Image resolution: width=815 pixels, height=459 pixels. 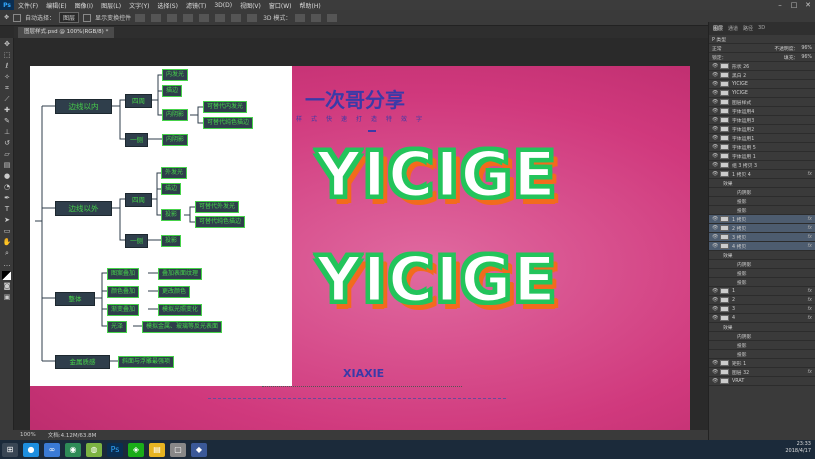 I want to click on system-clock: 23:33 2018/4/17, so click(x=798, y=448).